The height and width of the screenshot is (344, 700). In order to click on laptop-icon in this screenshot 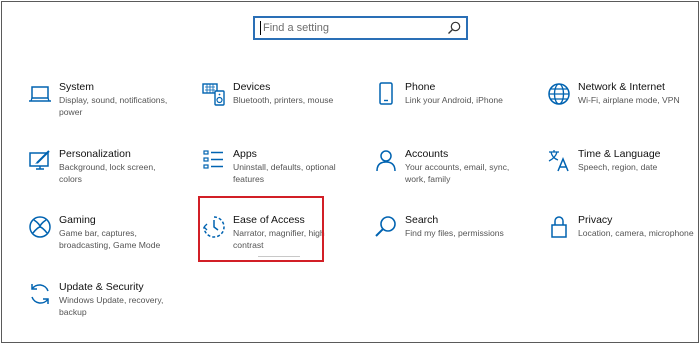, I will do `click(40, 94)`.